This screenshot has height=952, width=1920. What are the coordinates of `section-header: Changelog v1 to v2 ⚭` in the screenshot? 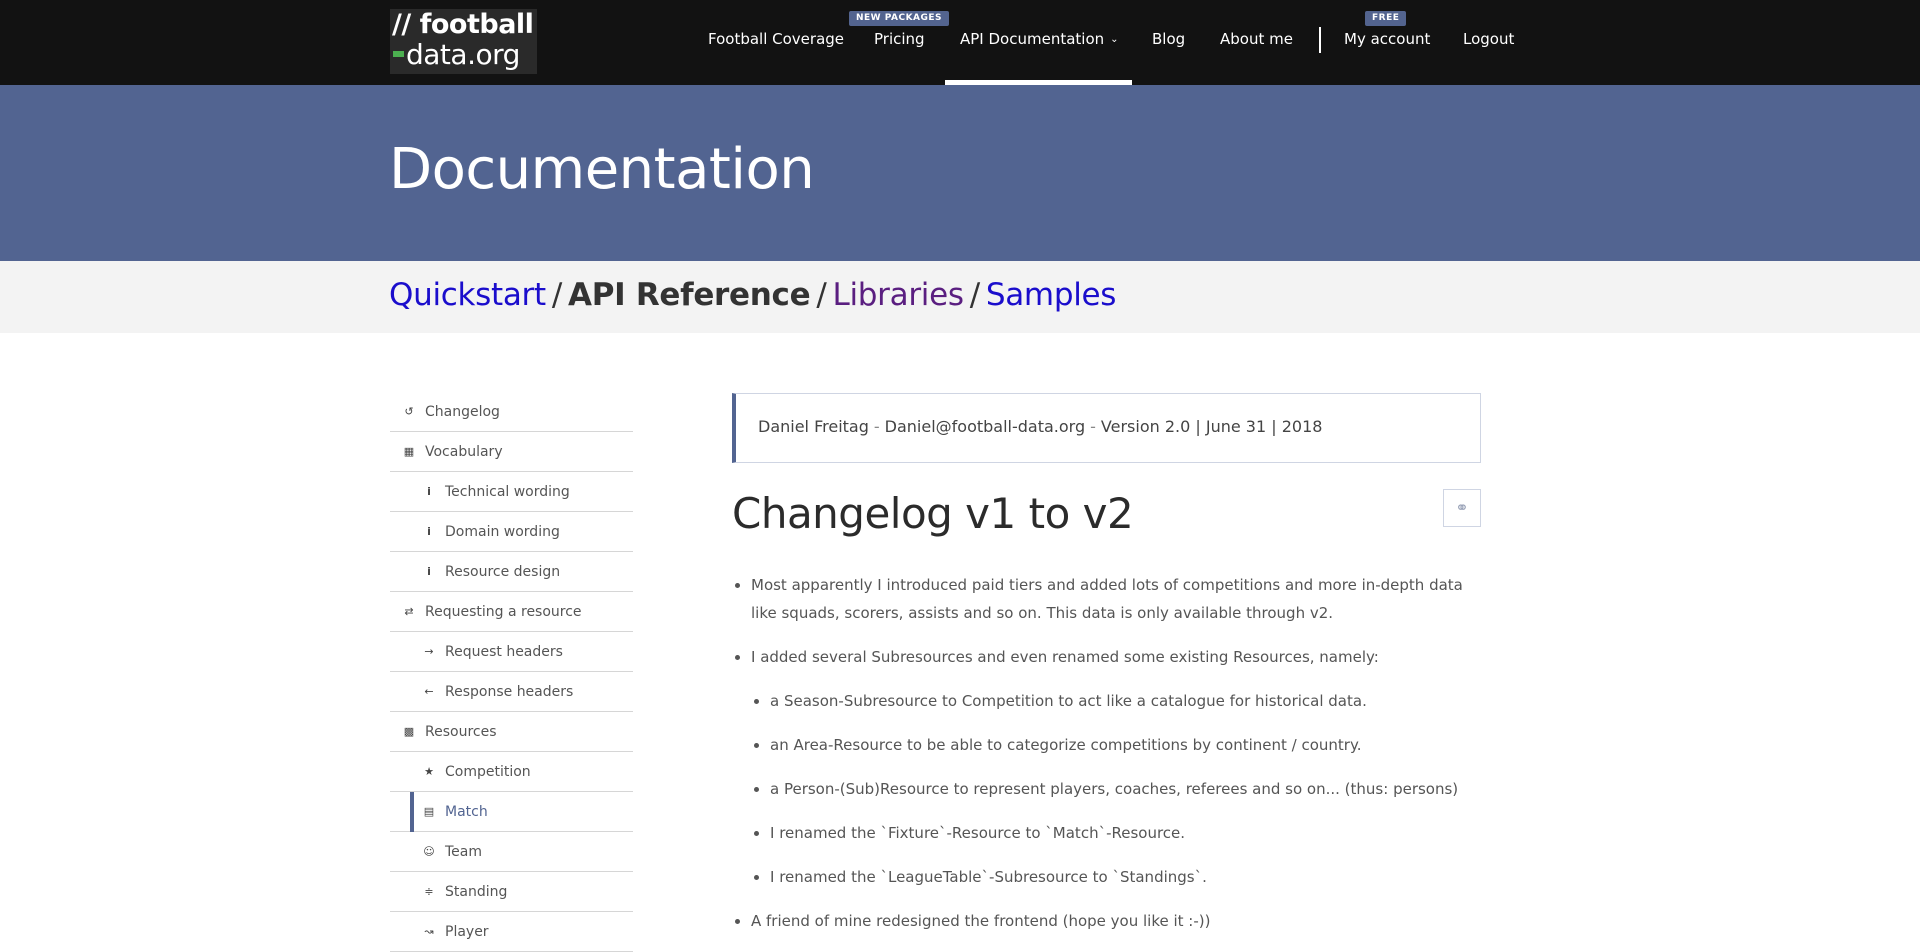 It's located at (1106, 519).